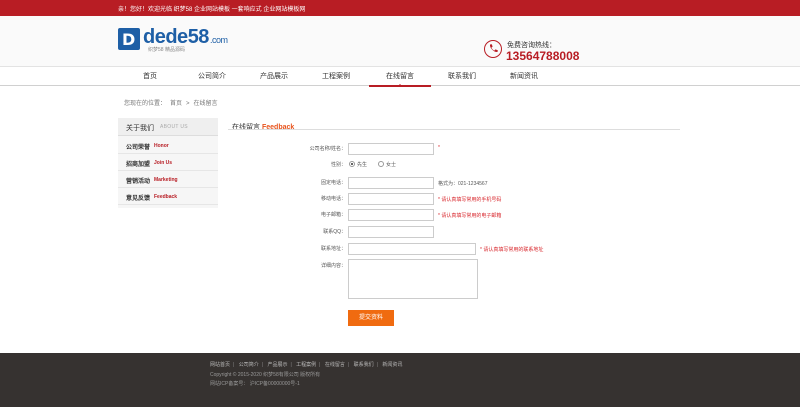 The image size is (800, 407). What do you see at coordinates (166, 50) in the screenshot?
I see `logo-slogan: 织梦58 精品源码` at bounding box center [166, 50].